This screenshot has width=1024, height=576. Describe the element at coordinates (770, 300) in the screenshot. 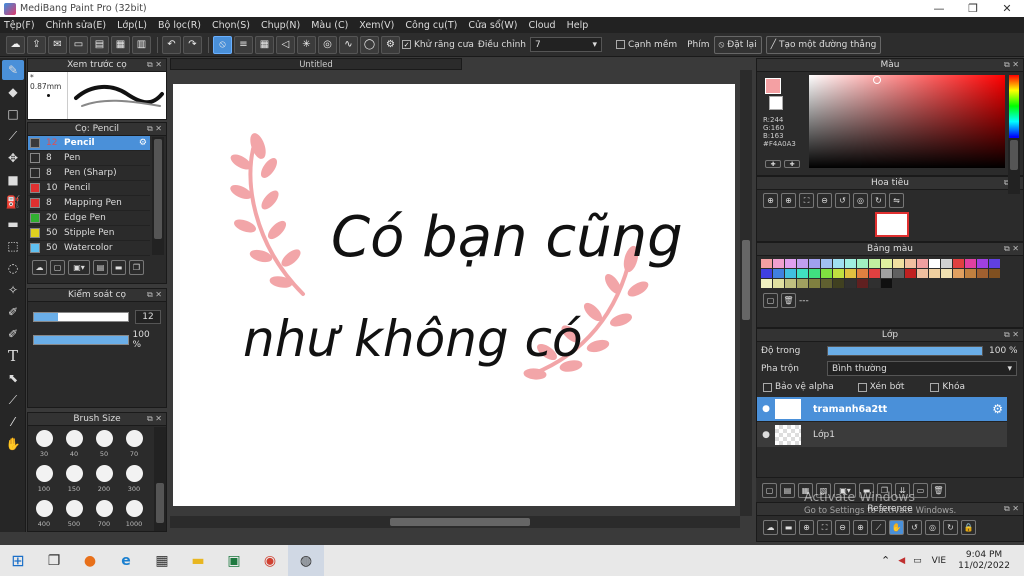

I see `new-palette-icon: ▢` at that location.